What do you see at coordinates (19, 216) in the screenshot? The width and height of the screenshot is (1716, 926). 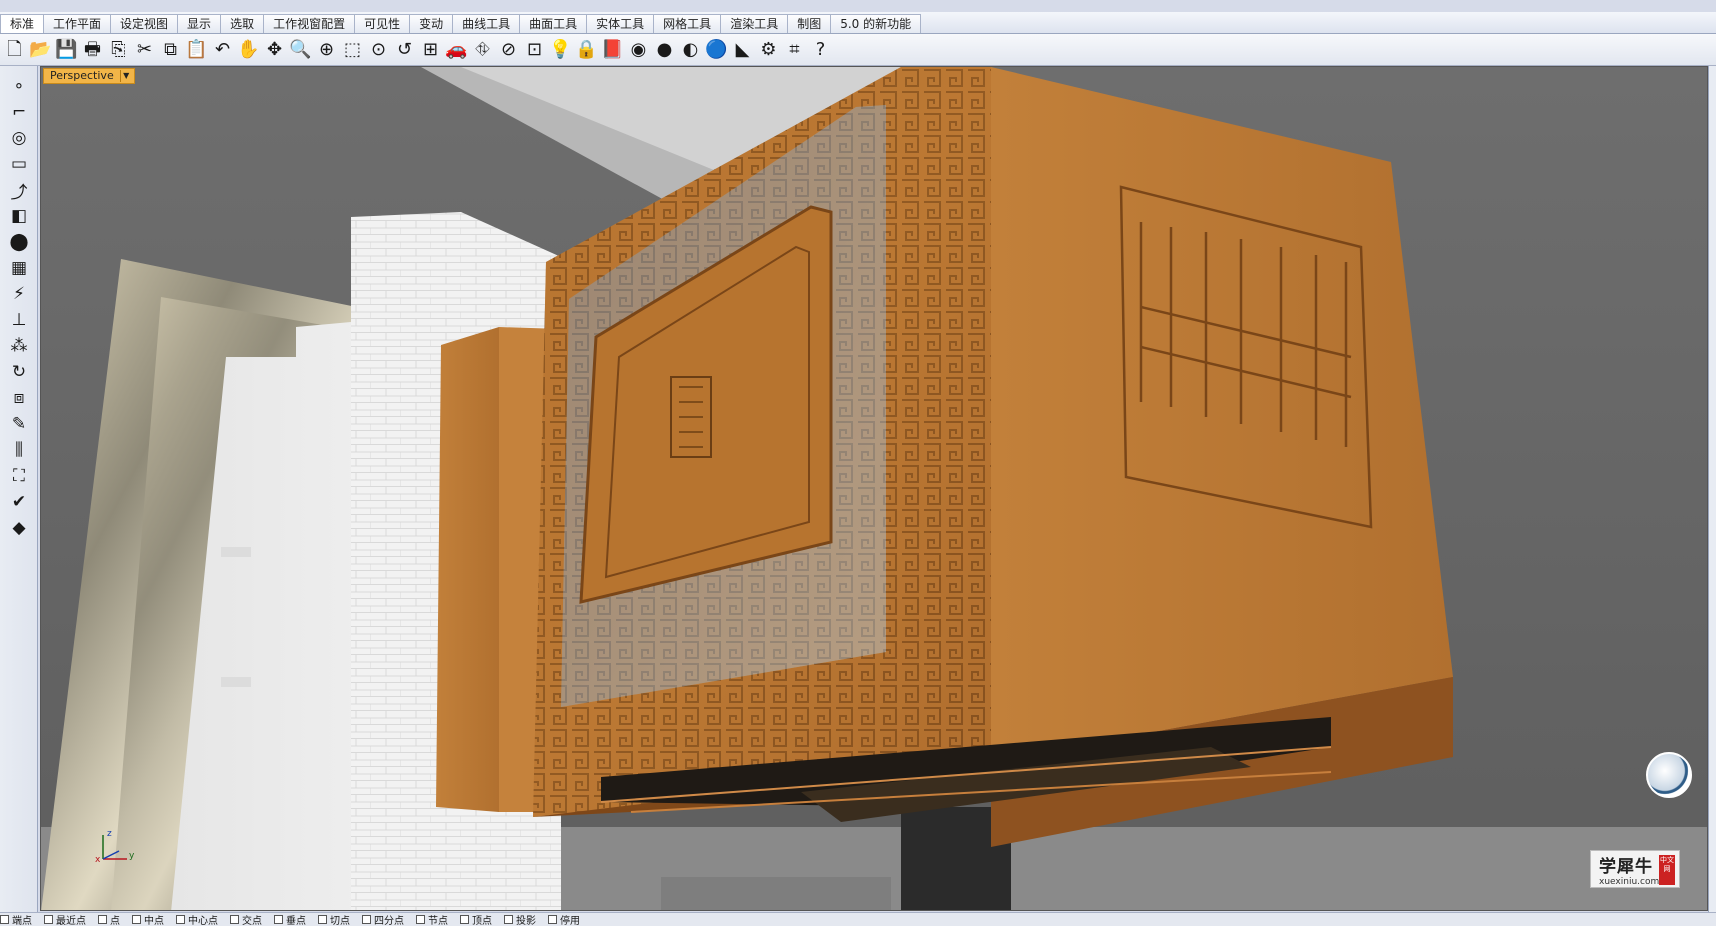 I see `surface-tool-button: ◧` at bounding box center [19, 216].